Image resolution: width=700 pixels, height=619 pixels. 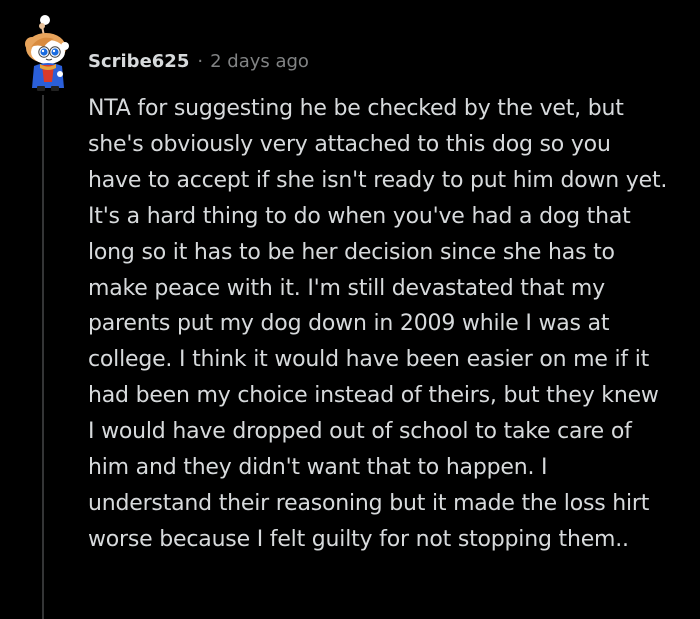 I want to click on snoo-avatar-icon, so click(x=48, y=57).